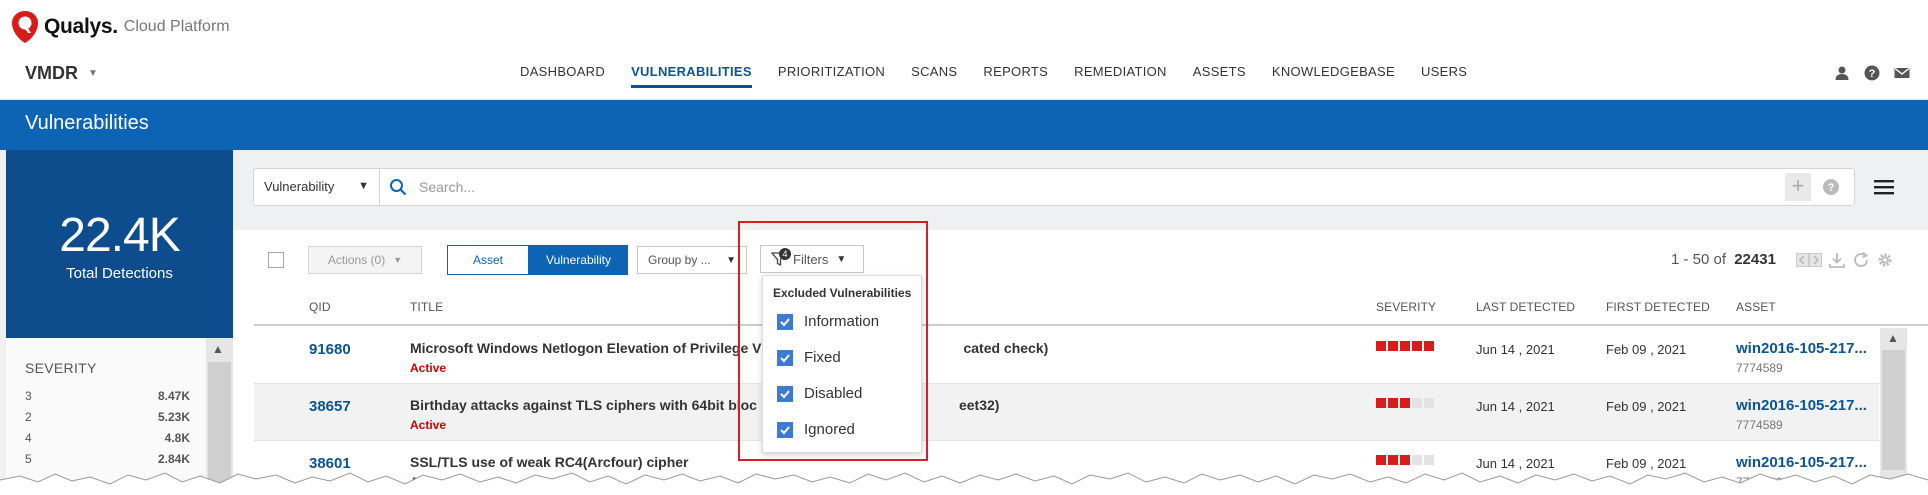 The image size is (1928, 495). I want to click on nav-dashboard: DASHBOARD, so click(562, 76).